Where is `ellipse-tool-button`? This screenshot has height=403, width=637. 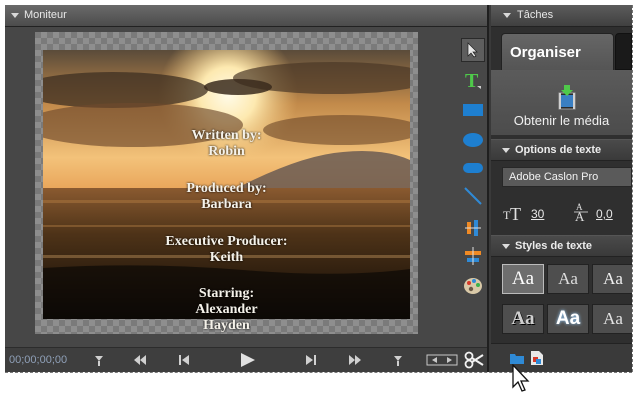
ellipse-tool-button is located at coordinates (473, 140).